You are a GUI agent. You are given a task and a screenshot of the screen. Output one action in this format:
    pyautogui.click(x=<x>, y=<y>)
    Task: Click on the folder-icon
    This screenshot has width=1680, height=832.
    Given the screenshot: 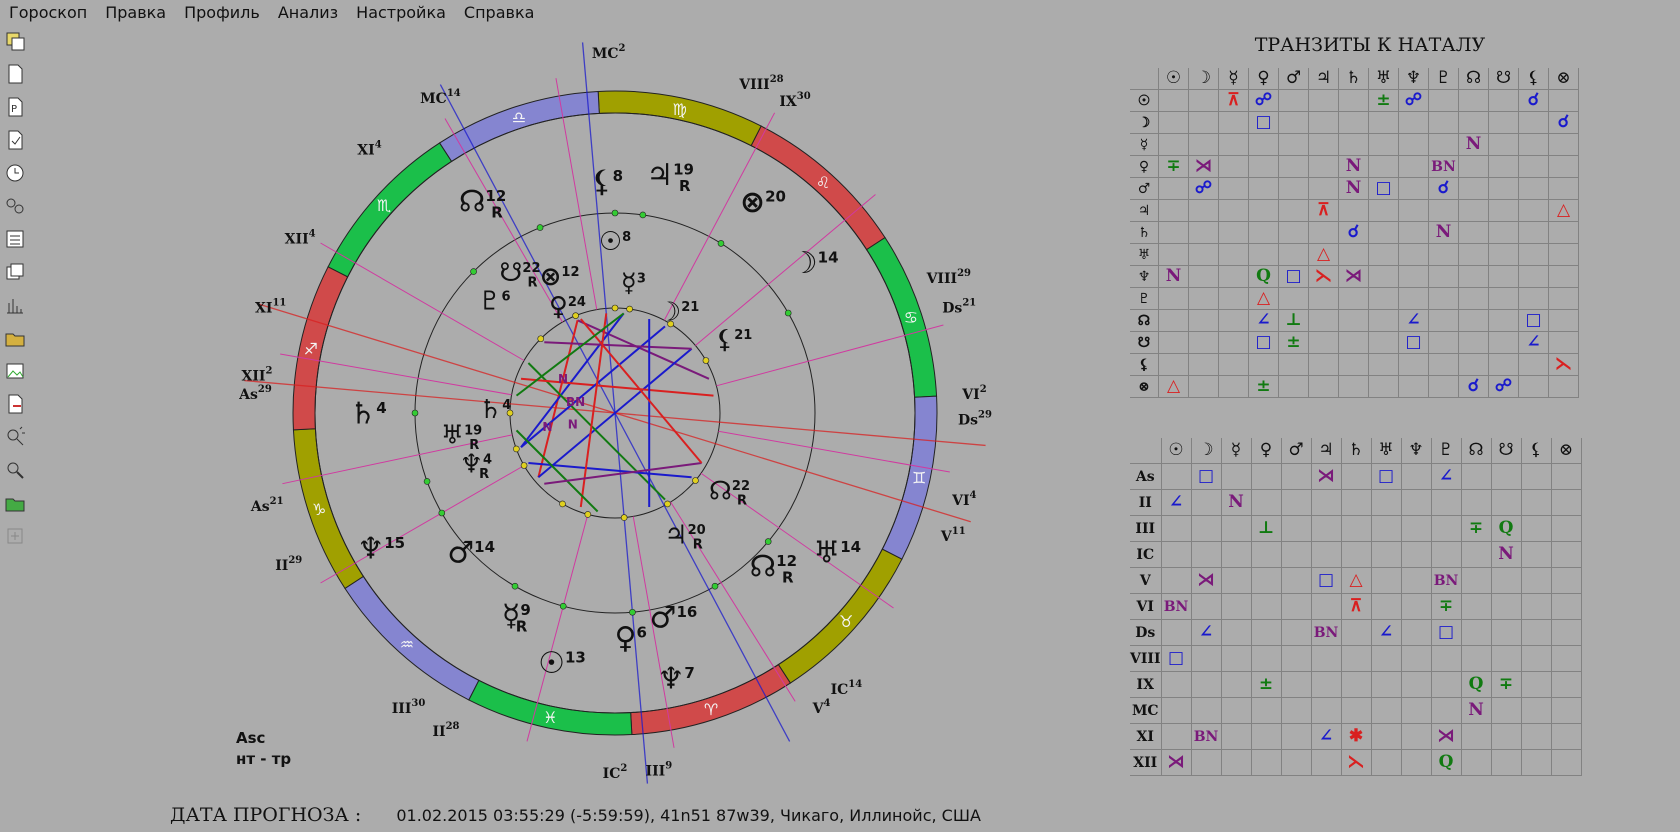 What is the action you would take?
    pyautogui.click(x=15, y=338)
    